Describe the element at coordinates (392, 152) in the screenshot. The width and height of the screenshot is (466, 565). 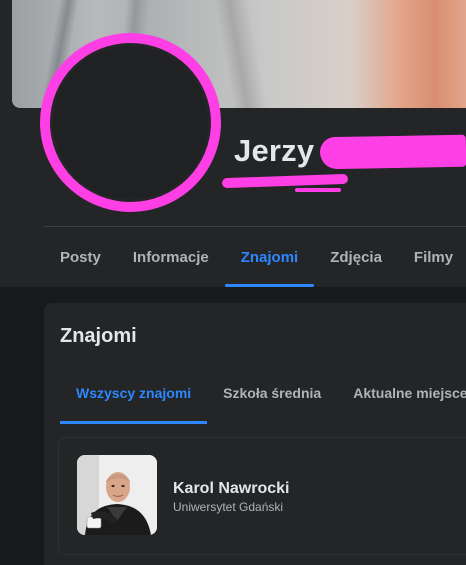
I see `surname-redaction` at that location.